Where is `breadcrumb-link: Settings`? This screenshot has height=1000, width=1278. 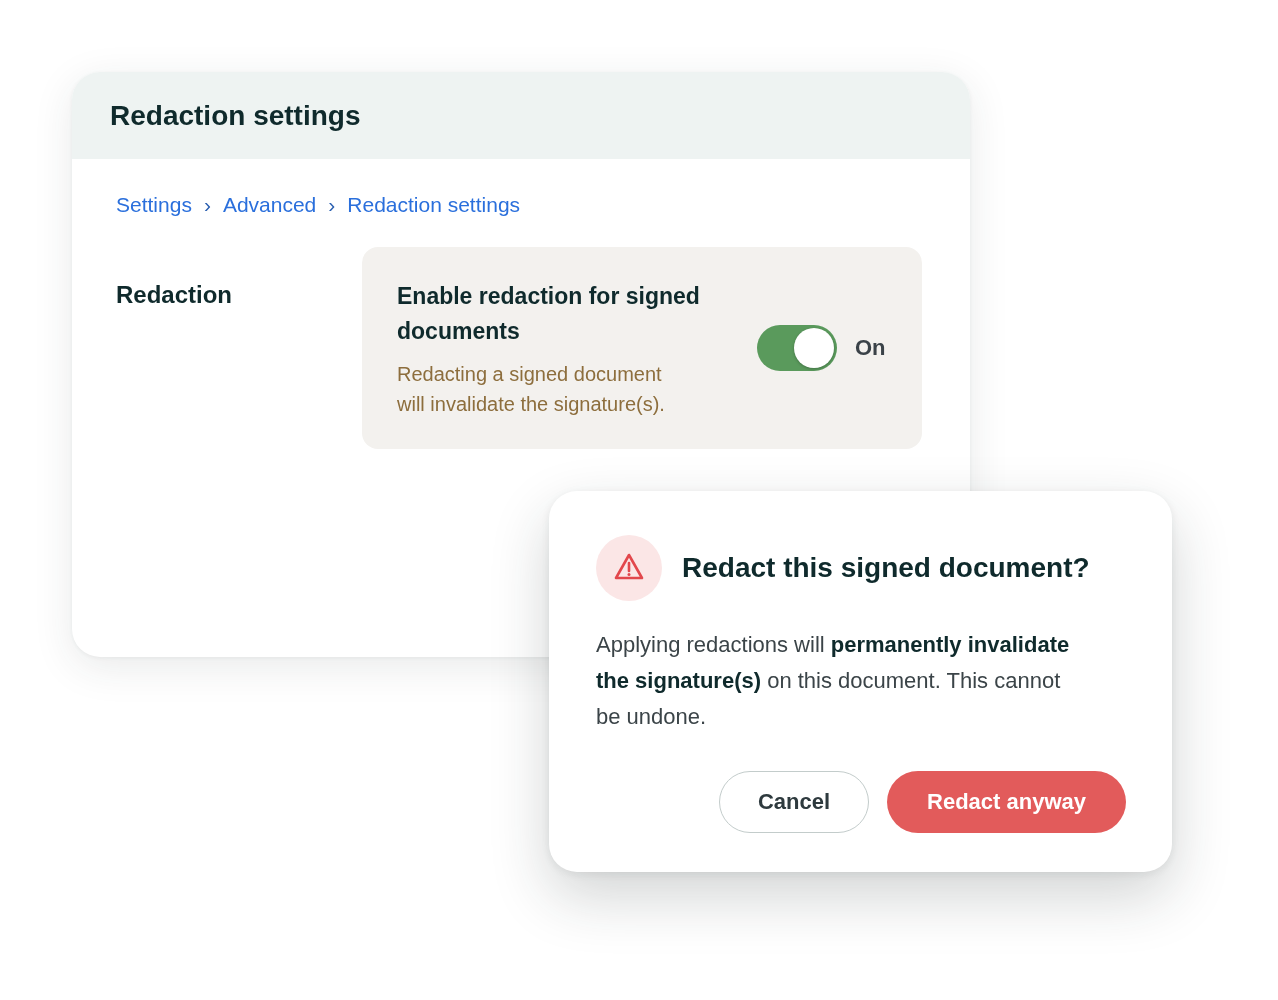
breadcrumb-link: Settings is located at coordinates (154, 205).